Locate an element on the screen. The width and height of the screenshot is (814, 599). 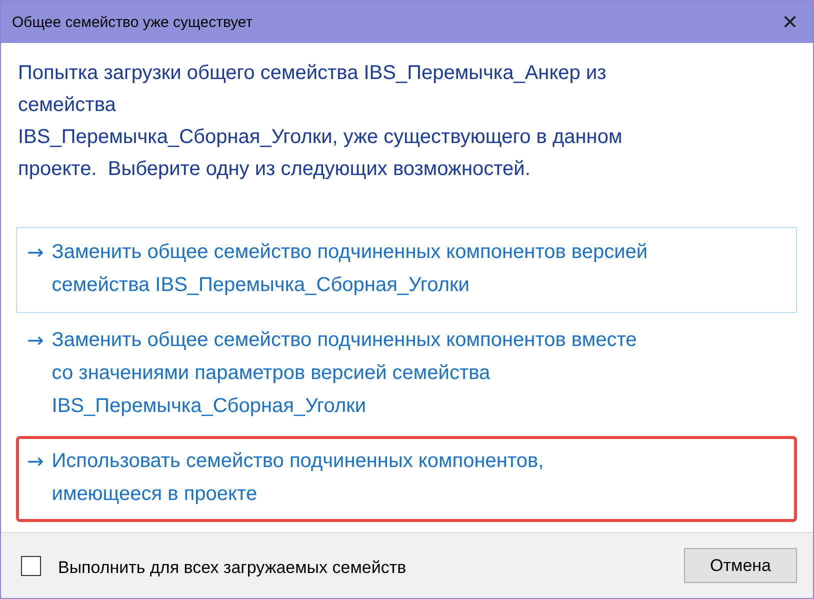
cancel-button: Отмена is located at coordinates (740, 565).